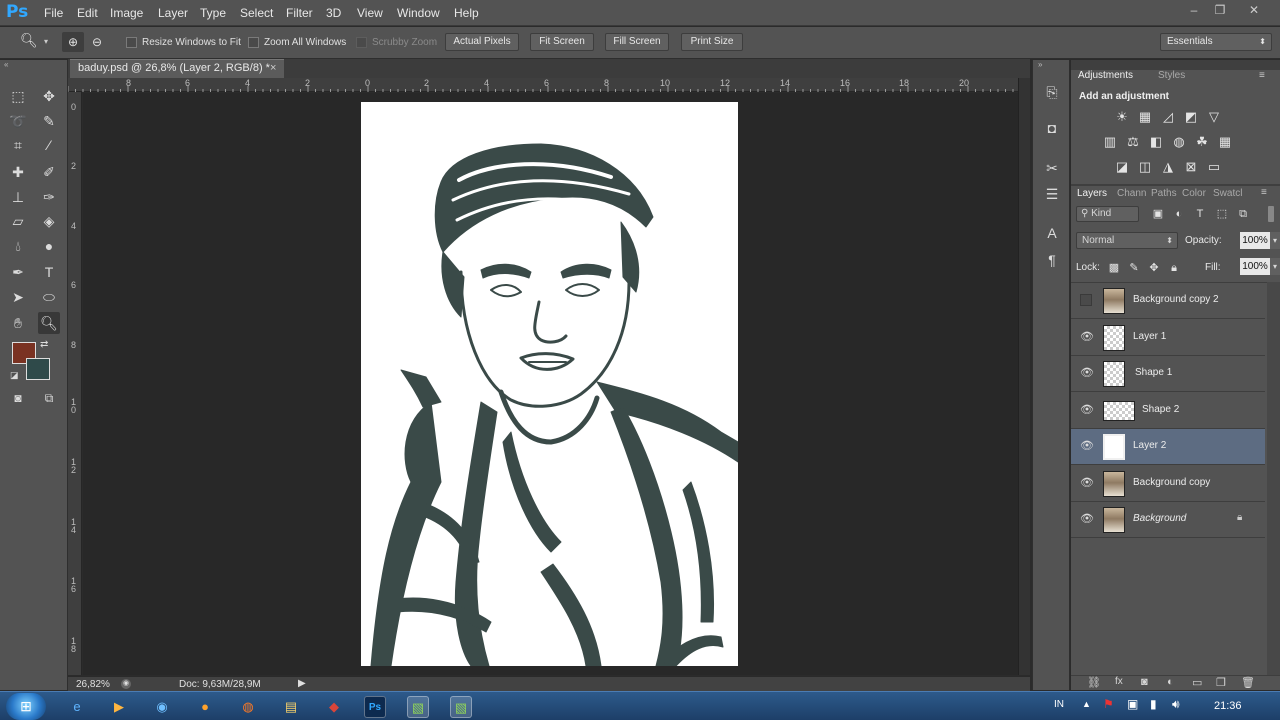 The width and height of the screenshot is (1280, 720). I want to click on layer-row-selected: 👁︎ Layer 2, so click(1168, 447).